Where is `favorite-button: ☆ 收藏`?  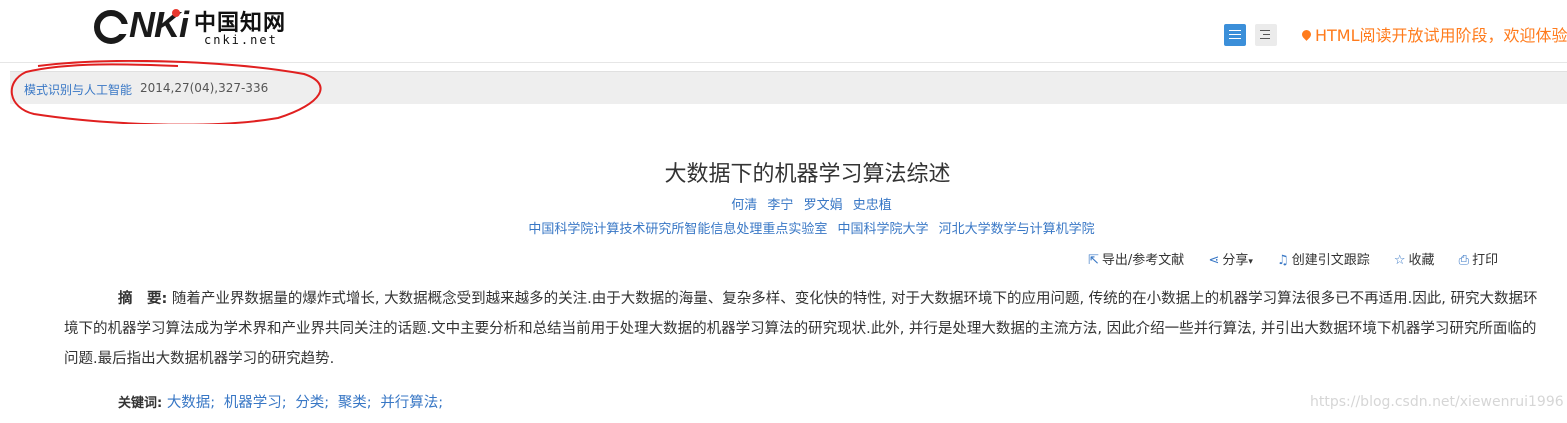 favorite-button: ☆ 收藏 is located at coordinates (1414, 258).